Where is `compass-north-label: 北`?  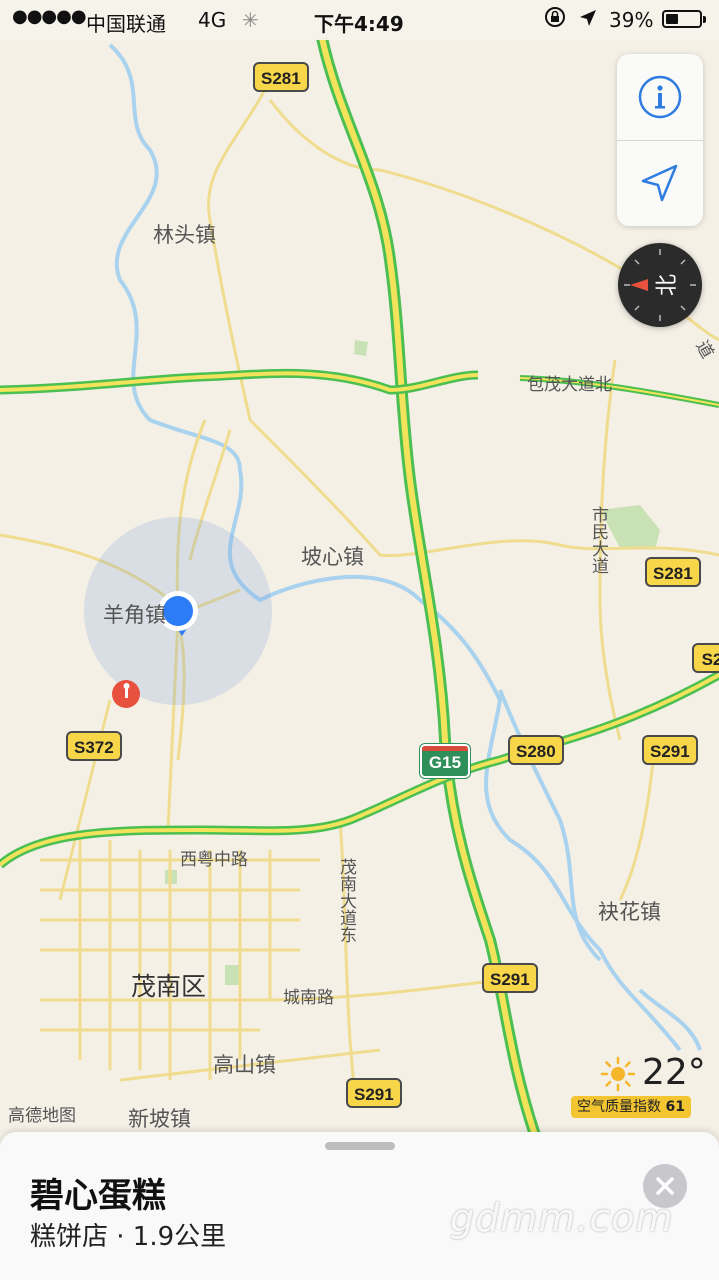
compass-north-label: 北 is located at coordinates (668, 285).